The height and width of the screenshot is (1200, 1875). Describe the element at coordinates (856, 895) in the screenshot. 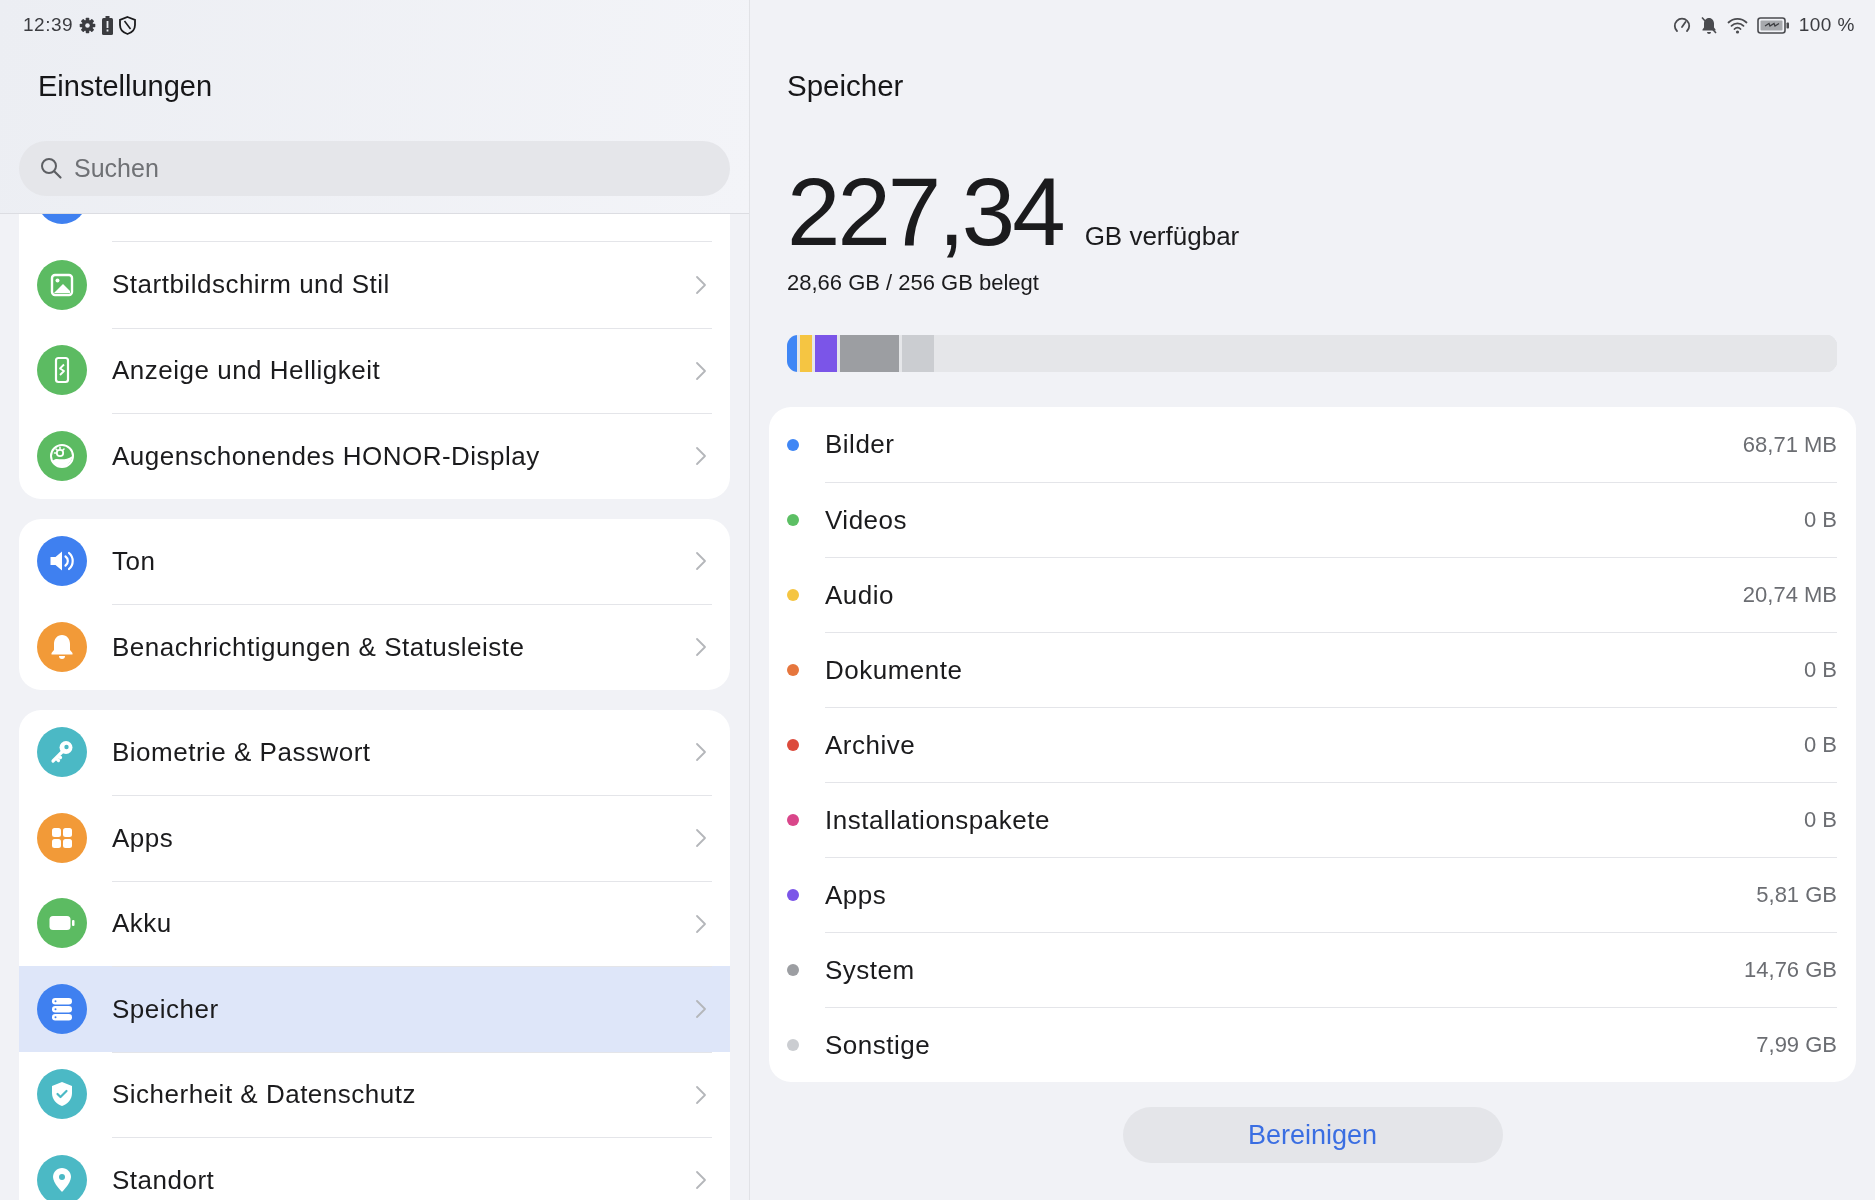

I see `category-label: Apps` at that location.